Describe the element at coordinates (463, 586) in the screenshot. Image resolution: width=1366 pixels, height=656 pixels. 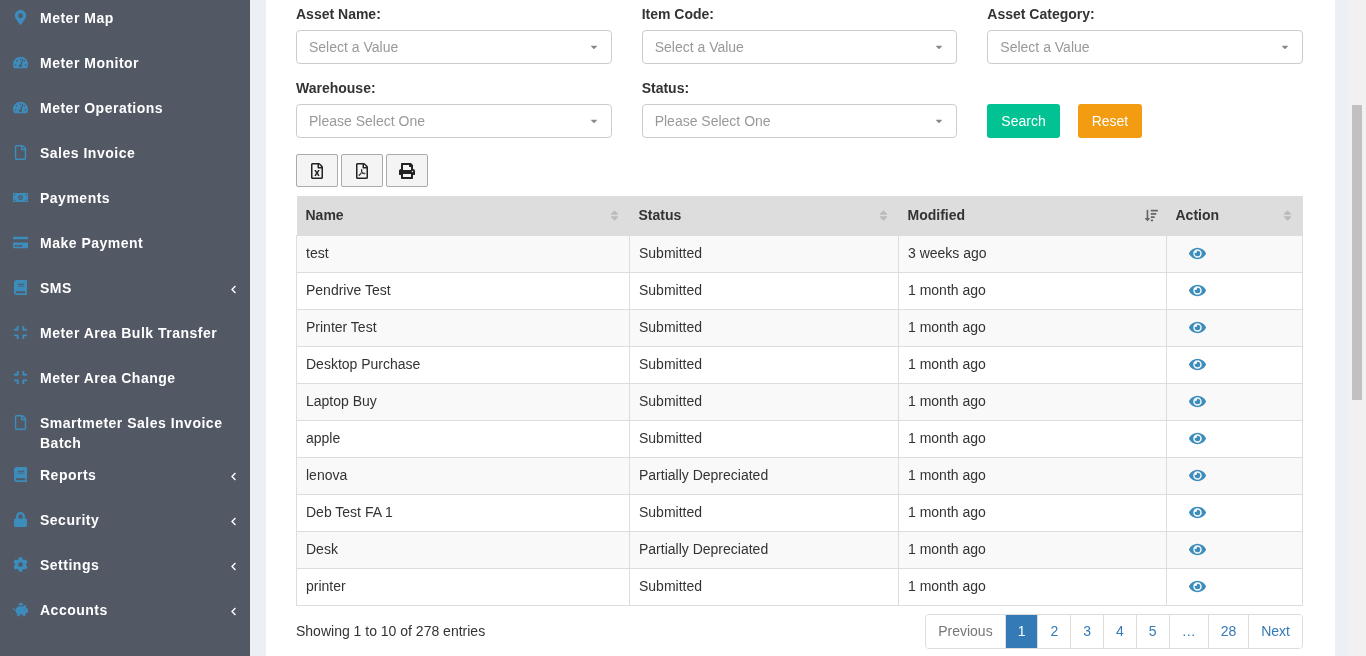
I see `table-cell: printer` at that location.